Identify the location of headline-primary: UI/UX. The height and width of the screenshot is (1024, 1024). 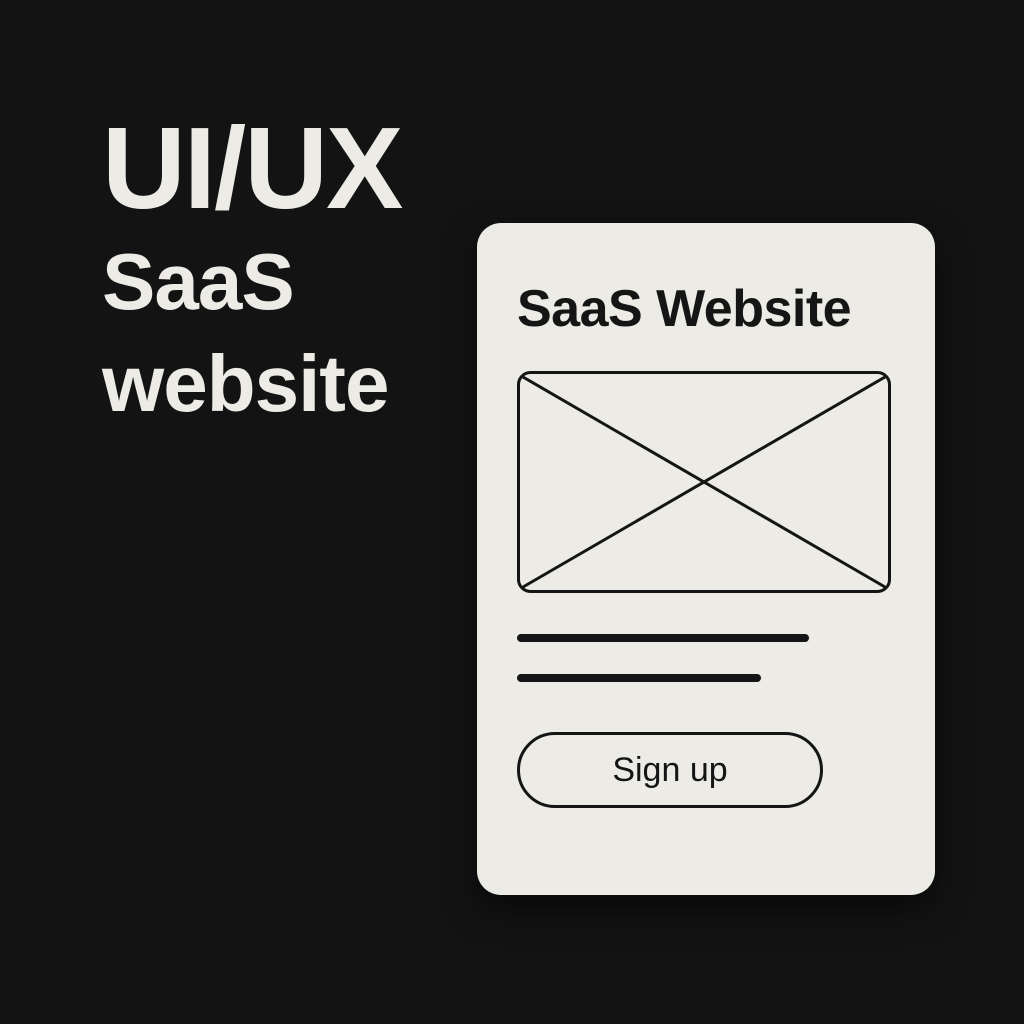
(252, 168).